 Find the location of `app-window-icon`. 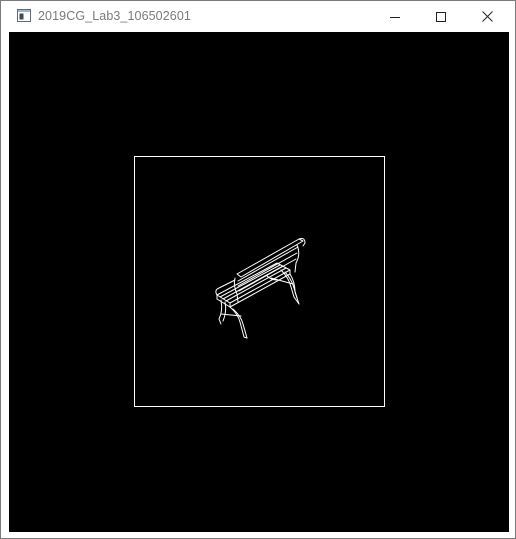

app-window-icon is located at coordinates (24, 15).